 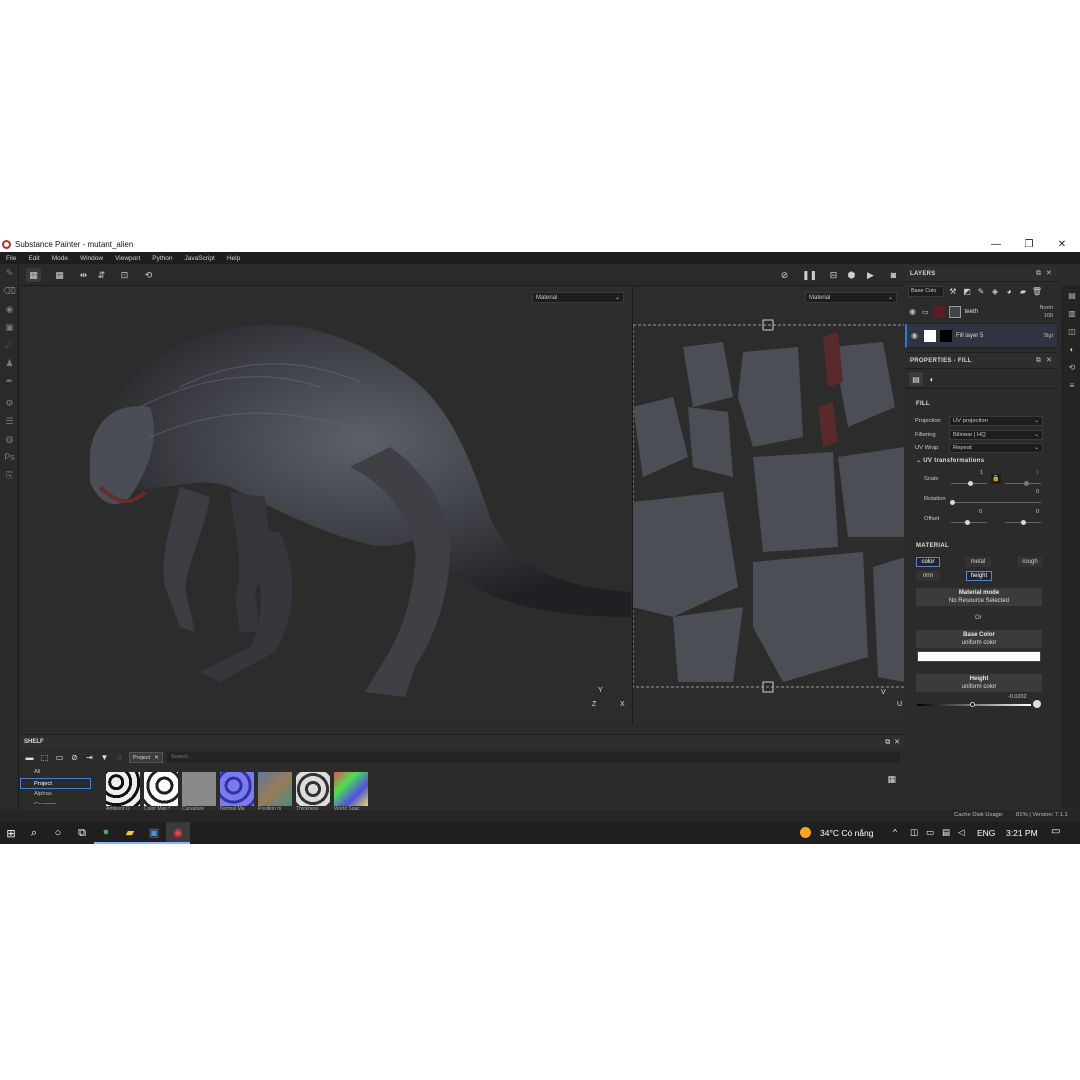 I want to click on add-paint-layer-icon: ✎, so click(x=981, y=291).